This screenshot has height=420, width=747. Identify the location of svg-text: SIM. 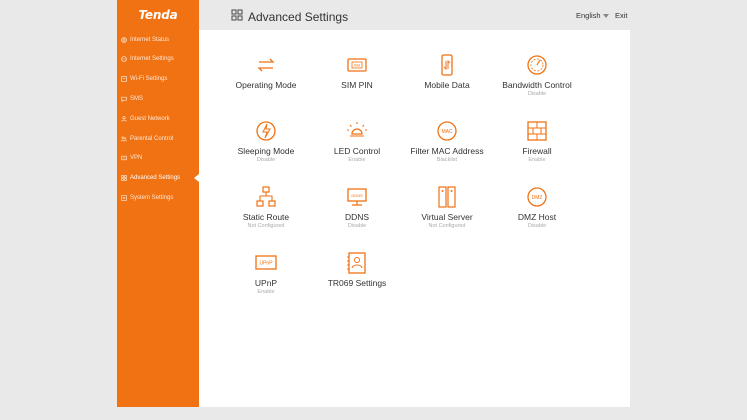
(357, 66).